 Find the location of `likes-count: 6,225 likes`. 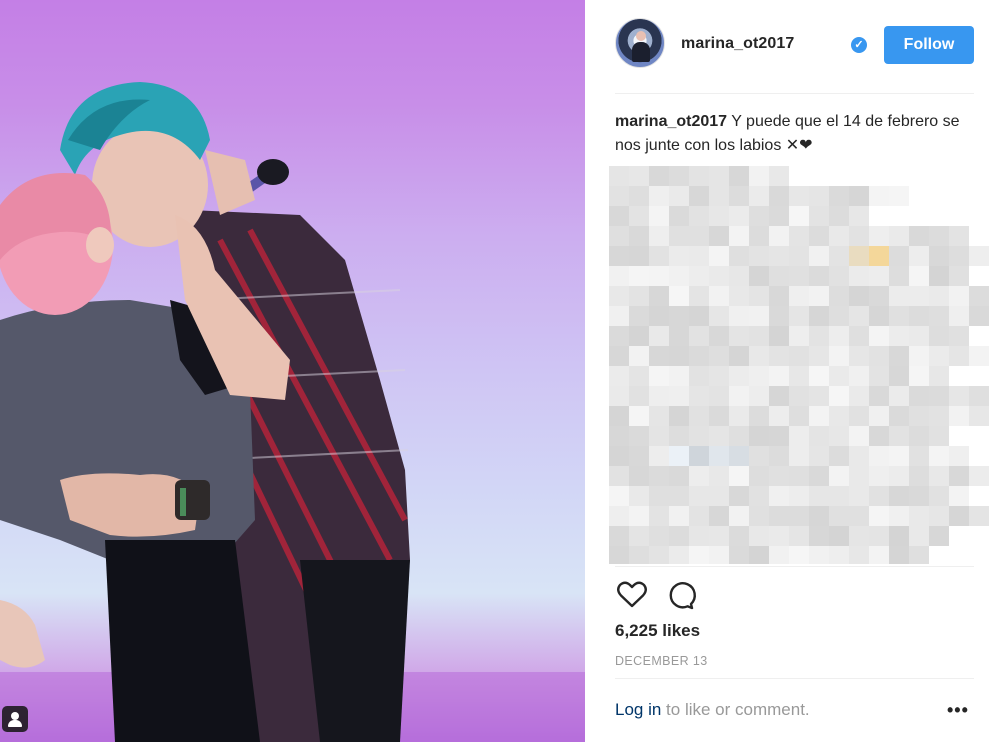

likes-count: 6,225 likes is located at coordinates (657, 631).